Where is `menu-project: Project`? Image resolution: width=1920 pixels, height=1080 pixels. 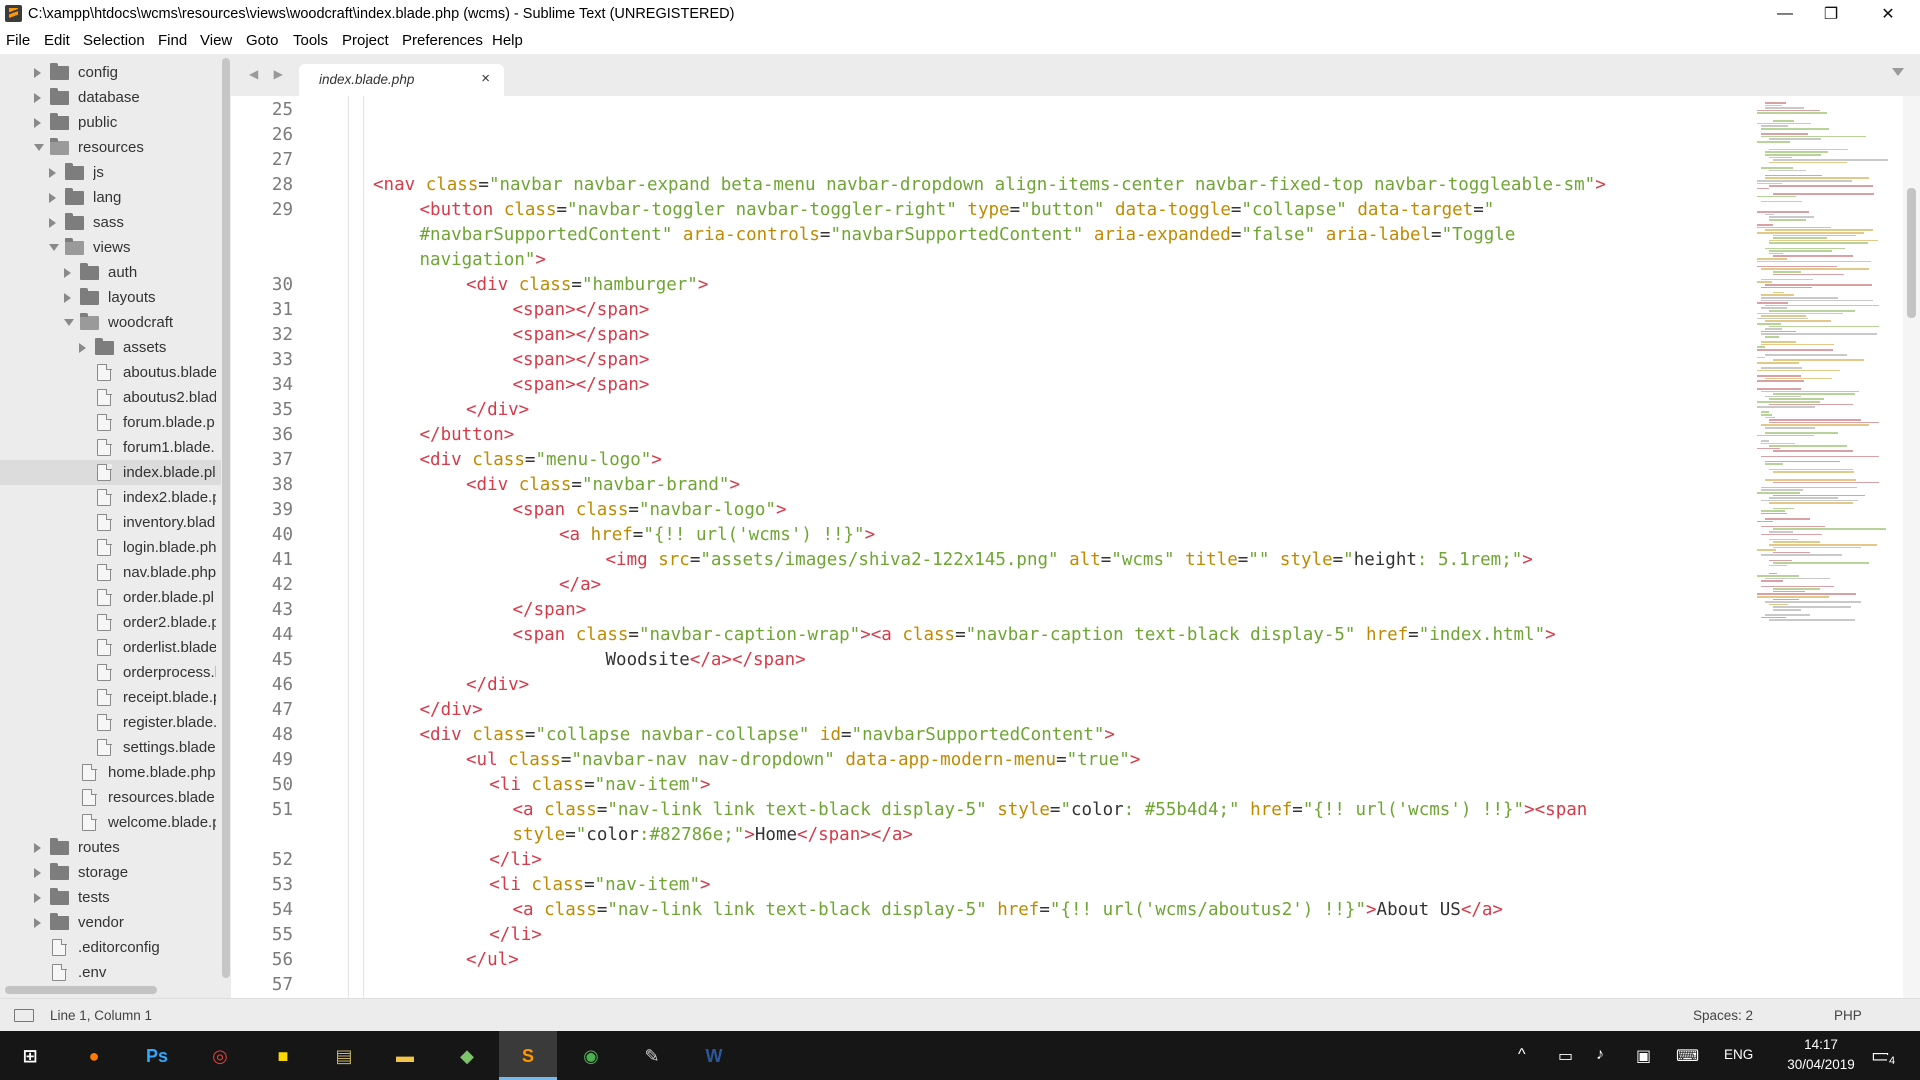 menu-project: Project is located at coordinates (365, 40).